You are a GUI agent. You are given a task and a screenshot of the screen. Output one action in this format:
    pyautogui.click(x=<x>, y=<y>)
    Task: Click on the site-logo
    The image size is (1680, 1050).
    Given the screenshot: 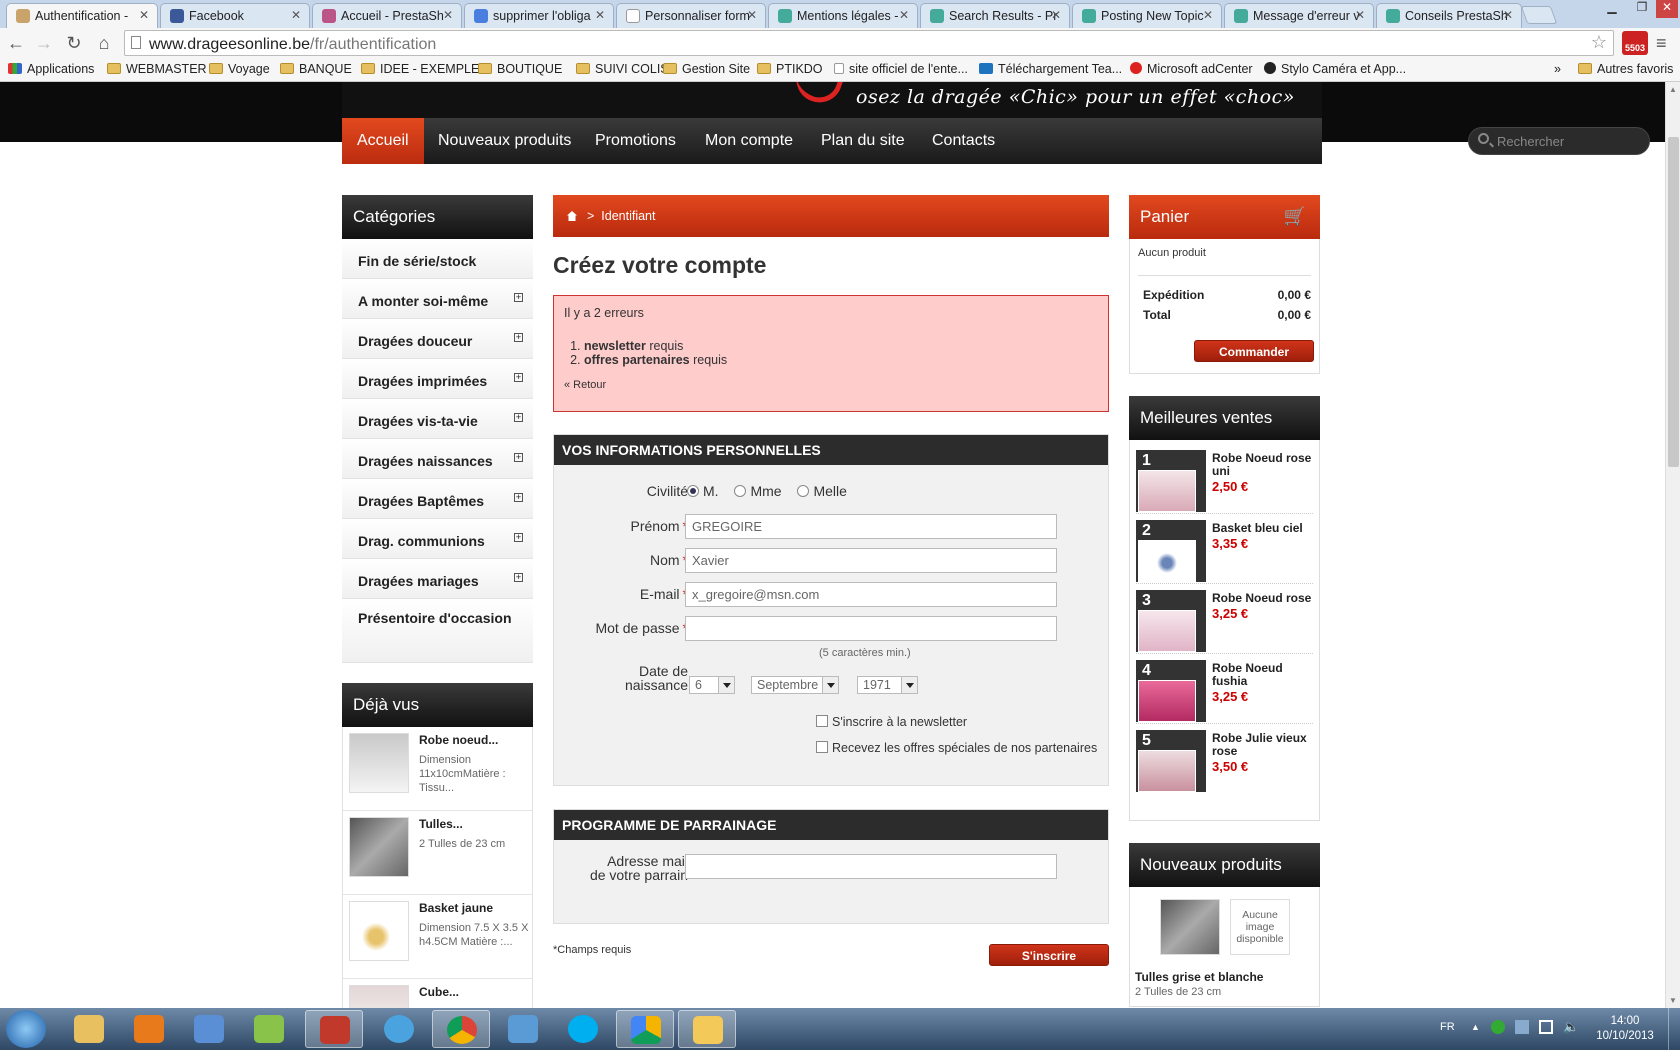 What is the action you would take?
    pyautogui.click(x=817, y=95)
    